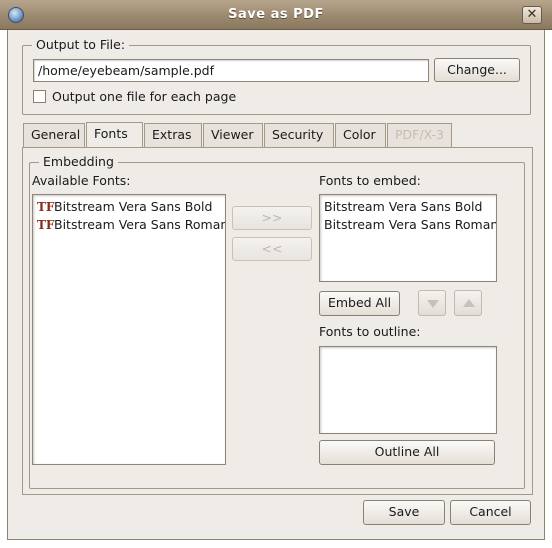 The width and height of the screenshot is (552, 548). I want to click on list-item: Bitstream Vera Sans Roman, so click(408, 225).